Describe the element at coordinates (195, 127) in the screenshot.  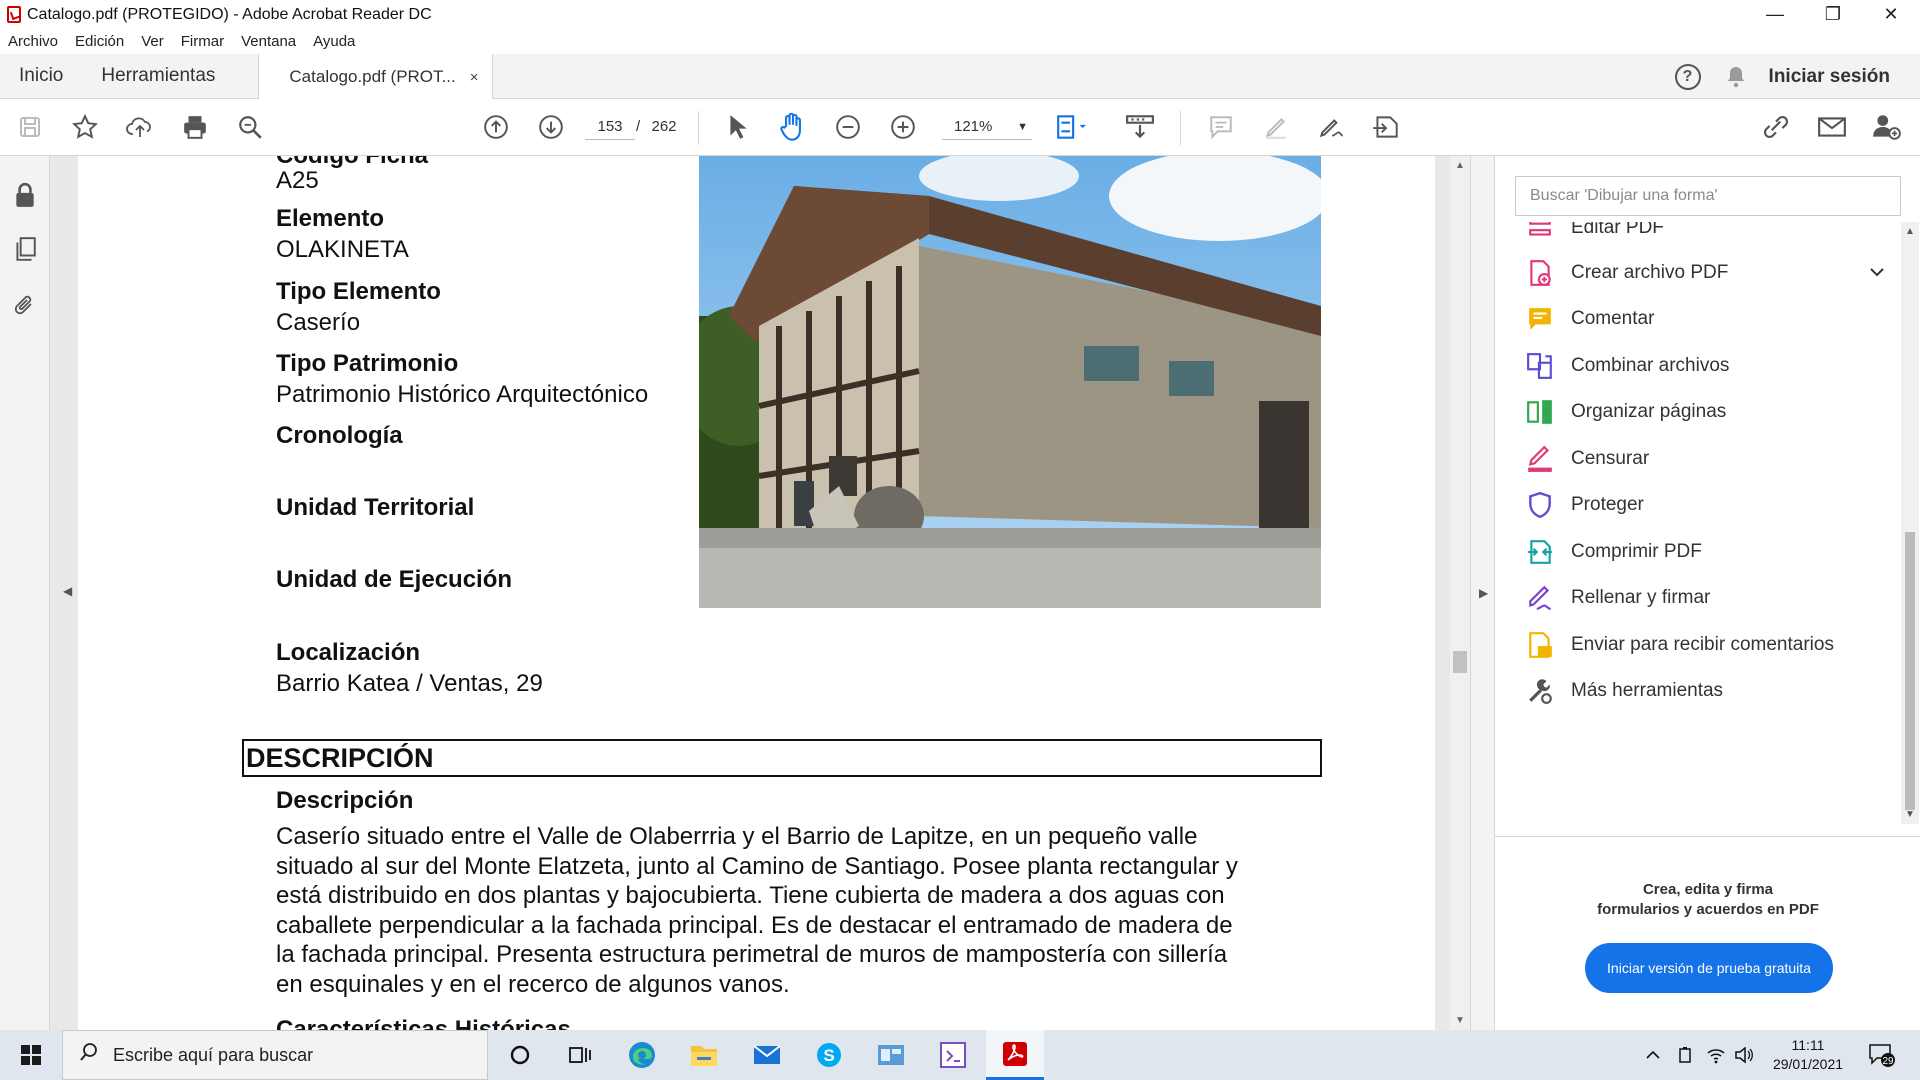
I see `print-icon` at that location.